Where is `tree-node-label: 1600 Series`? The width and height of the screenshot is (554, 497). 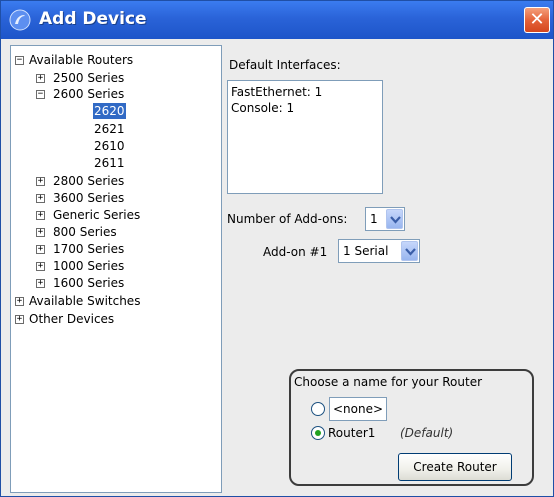 tree-node-label: 1600 Series is located at coordinates (89, 283).